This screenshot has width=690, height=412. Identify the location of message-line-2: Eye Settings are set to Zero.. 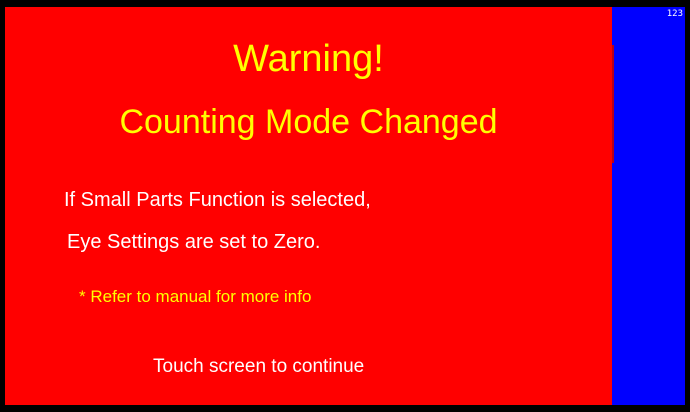
(194, 242).